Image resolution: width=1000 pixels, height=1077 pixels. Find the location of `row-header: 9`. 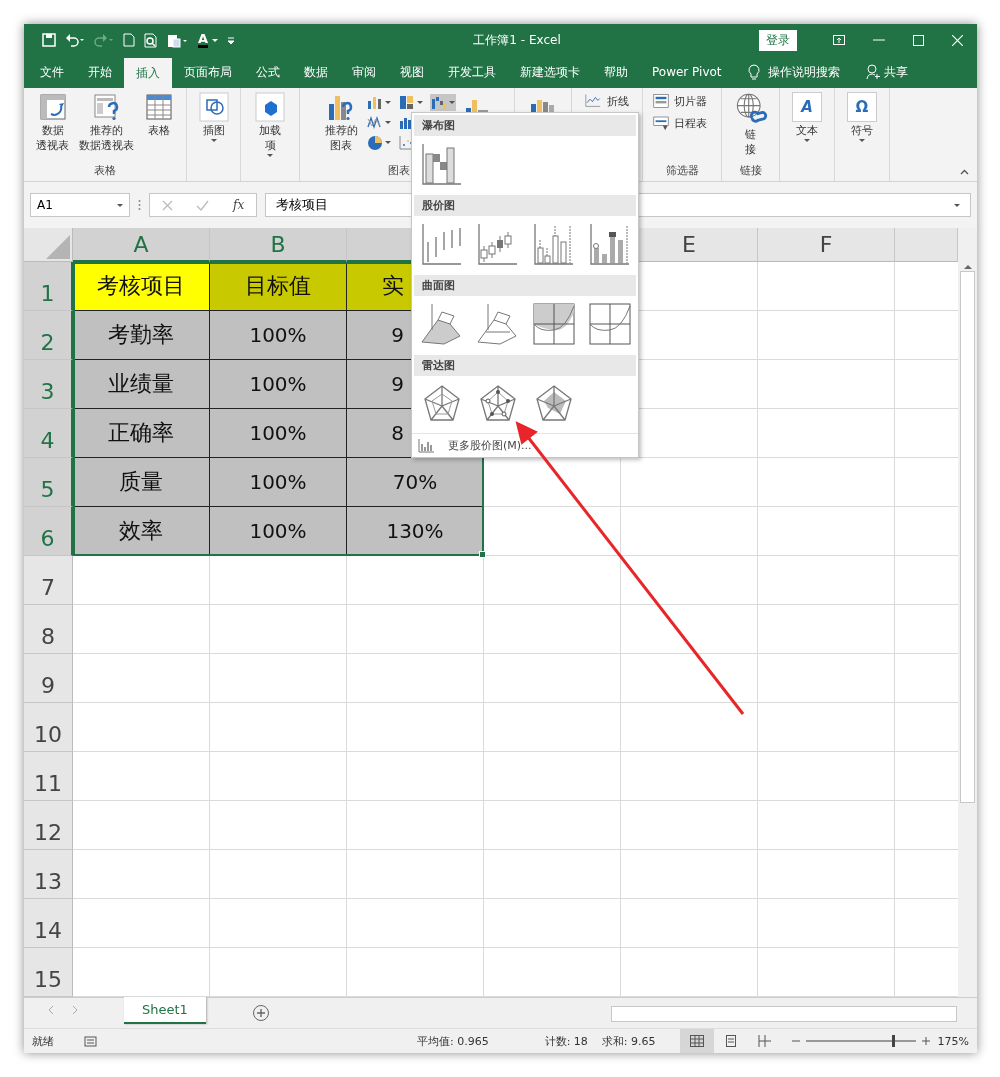

row-header: 9 is located at coordinates (48, 678).